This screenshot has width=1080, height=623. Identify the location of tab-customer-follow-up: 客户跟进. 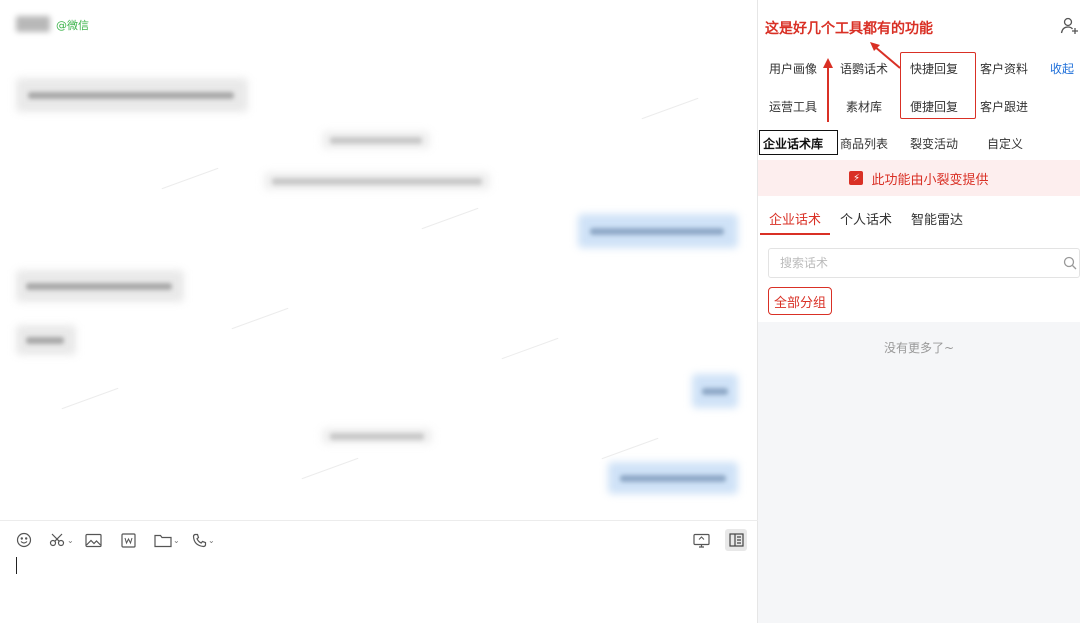
(1004, 106).